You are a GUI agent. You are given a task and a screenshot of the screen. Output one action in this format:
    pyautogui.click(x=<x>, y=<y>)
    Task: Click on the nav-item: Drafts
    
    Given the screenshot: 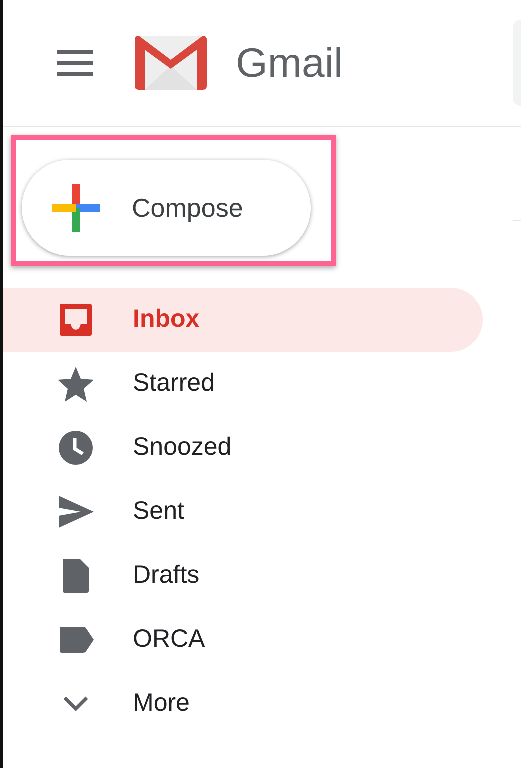 What is the action you would take?
    pyautogui.click(x=243, y=576)
    